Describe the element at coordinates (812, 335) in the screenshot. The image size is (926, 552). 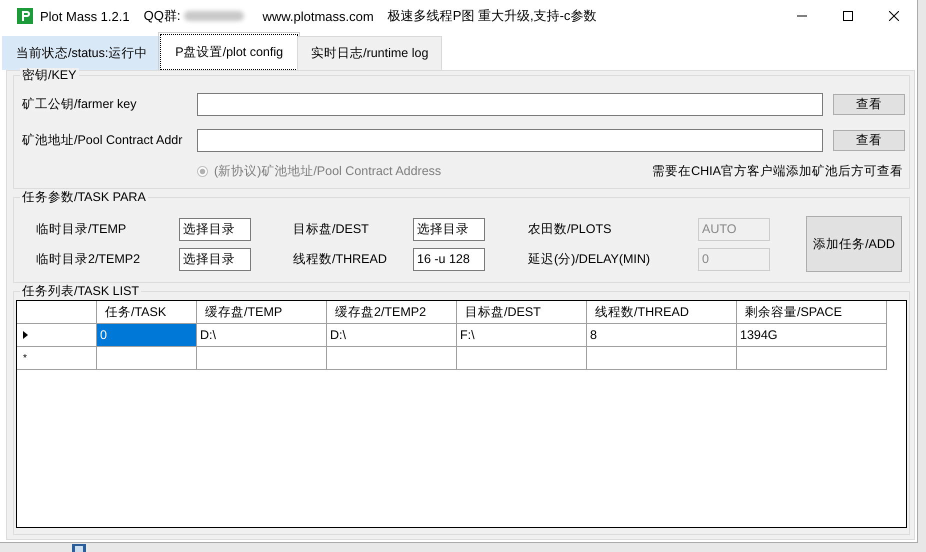
I see `table-cell: 1394G` at that location.